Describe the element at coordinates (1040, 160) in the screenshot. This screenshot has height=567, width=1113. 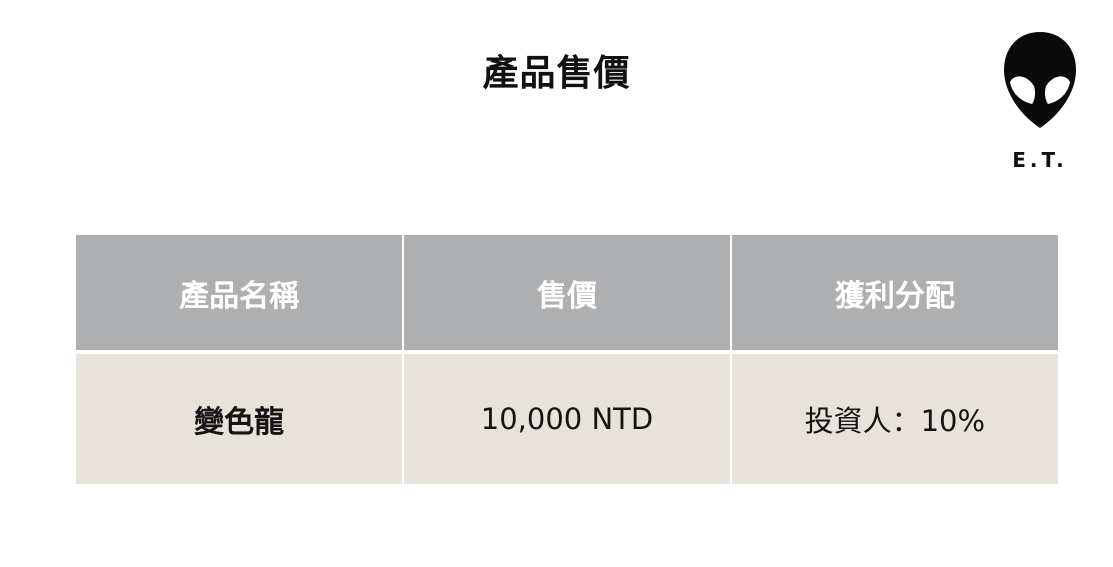
I see `logo-text: E.T.` at that location.